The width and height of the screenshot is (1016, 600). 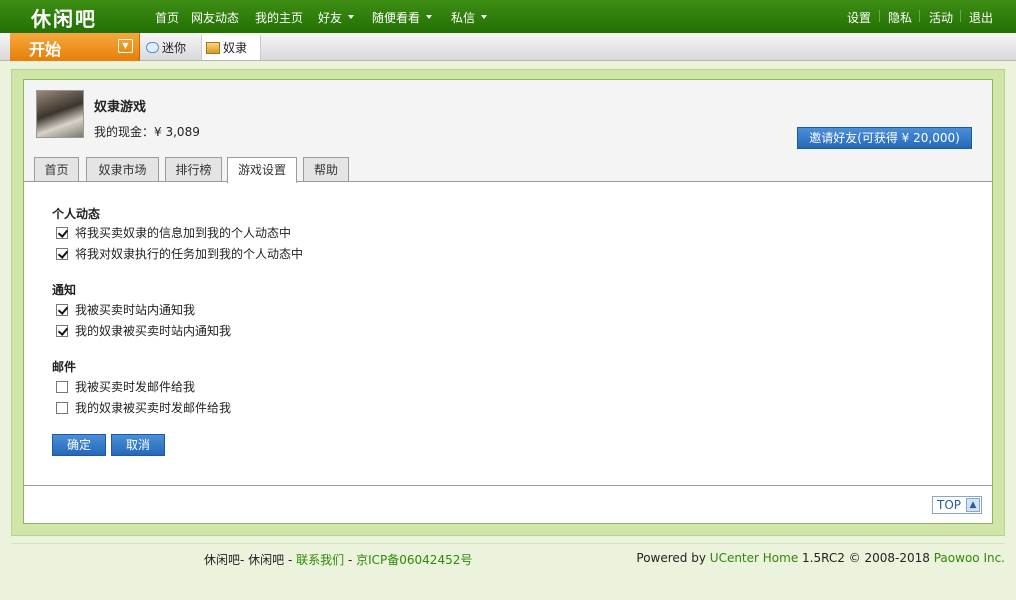 I want to click on invite-friends-button: 邀请好友(可获得 ¥ 20,000), so click(x=884, y=138).